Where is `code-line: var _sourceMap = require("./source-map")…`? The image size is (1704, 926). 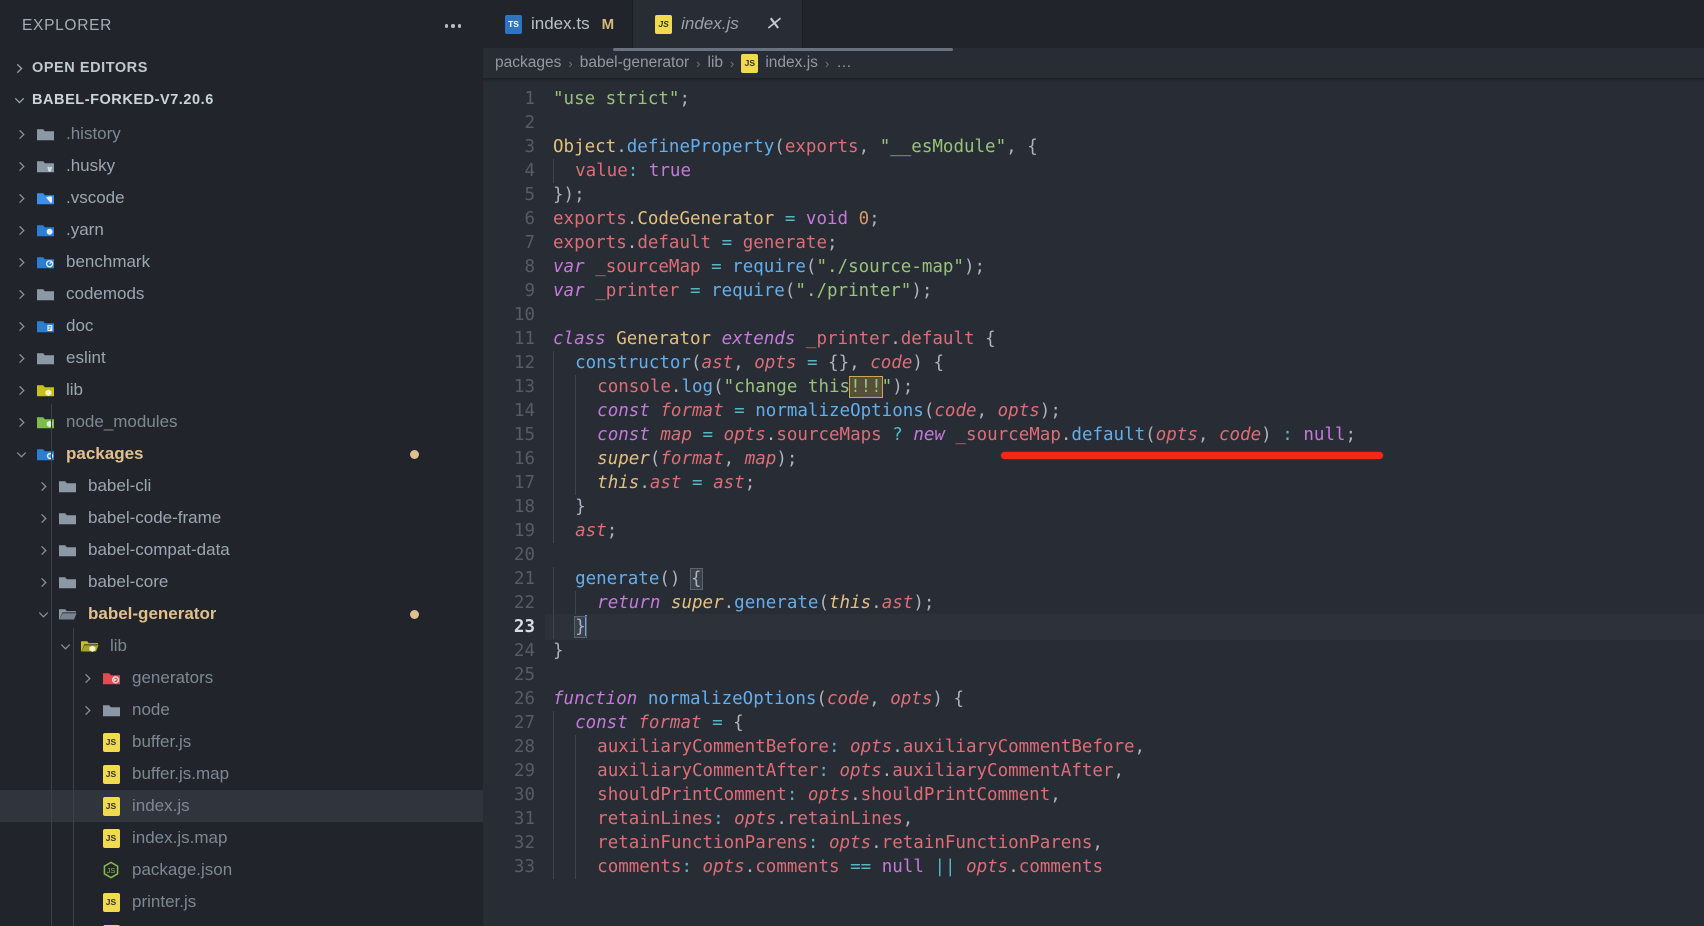
code-line: var _sourceMap = require("./source-map")… is located at coordinates (1128, 267).